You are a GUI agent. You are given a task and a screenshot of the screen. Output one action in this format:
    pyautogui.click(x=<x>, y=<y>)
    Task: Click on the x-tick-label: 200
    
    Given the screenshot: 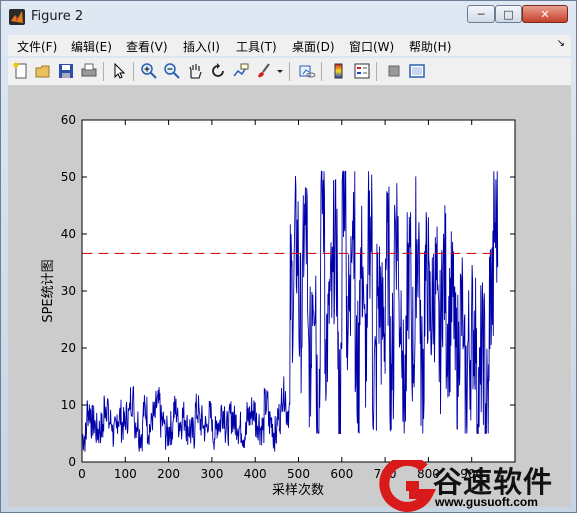 What is the action you would take?
    pyautogui.click(x=168, y=474)
    